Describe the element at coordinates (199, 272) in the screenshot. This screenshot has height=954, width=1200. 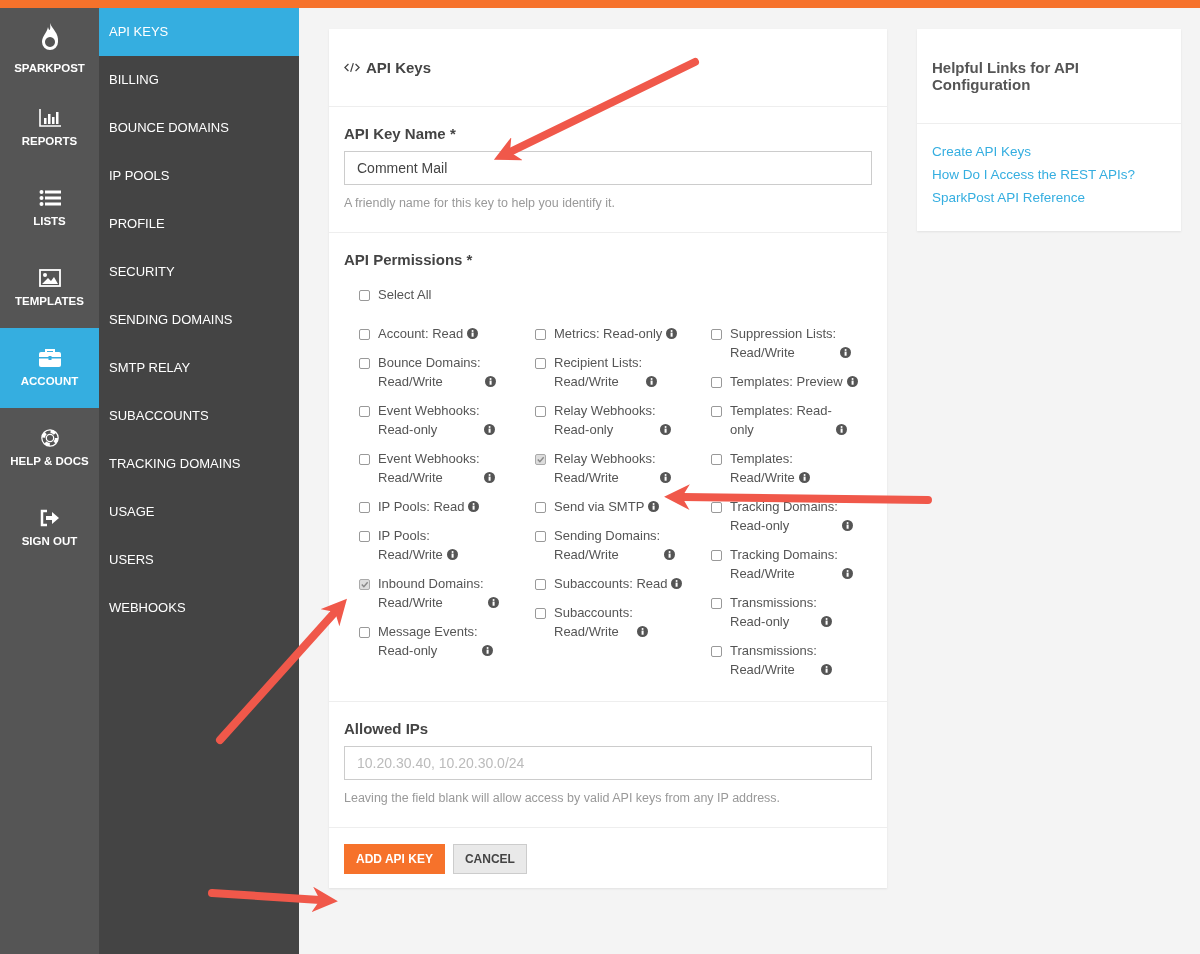
I see `submenu-item: SECURITY` at that location.